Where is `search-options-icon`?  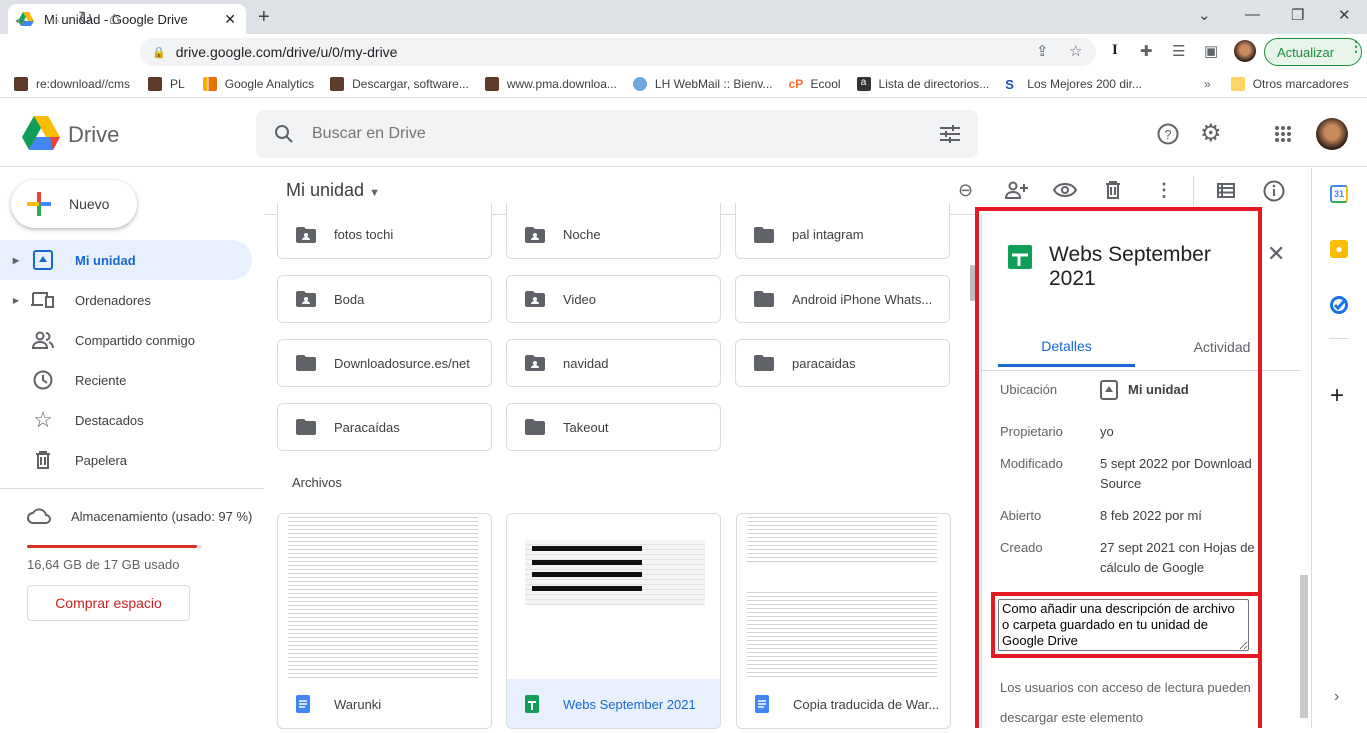
search-options-icon is located at coordinates (950, 134).